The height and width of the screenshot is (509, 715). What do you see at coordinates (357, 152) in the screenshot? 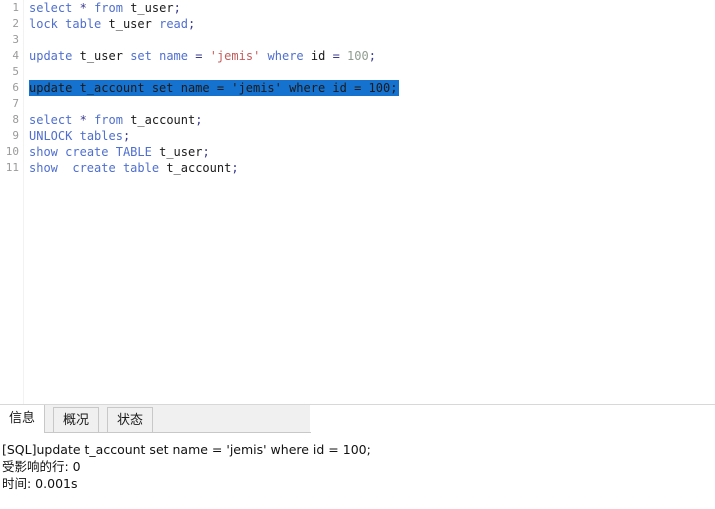
I see `code-line: 10 show create TABLE t_user;` at bounding box center [357, 152].